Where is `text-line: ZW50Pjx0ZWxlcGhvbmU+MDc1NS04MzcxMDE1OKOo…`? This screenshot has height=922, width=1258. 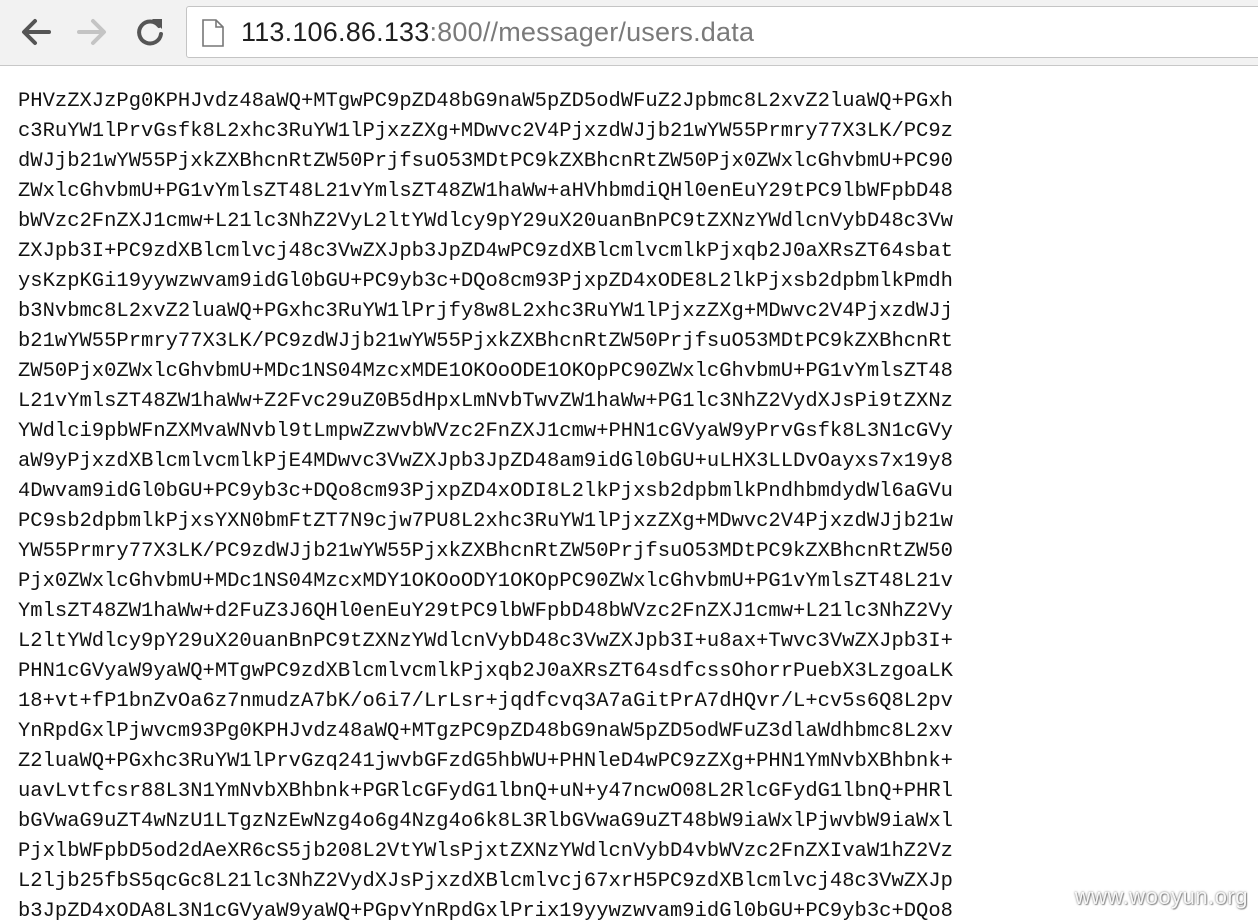
text-line: ZW50Pjx0ZWxlcGhvbmU+MDc1NS04MzcxMDE1OKOo… is located at coordinates (485, 371).